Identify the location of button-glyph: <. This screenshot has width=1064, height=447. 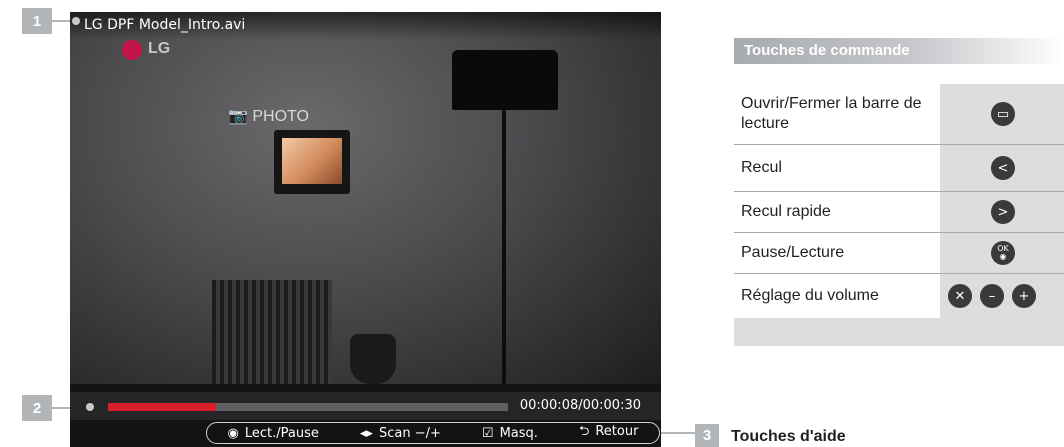
(1003, 168).